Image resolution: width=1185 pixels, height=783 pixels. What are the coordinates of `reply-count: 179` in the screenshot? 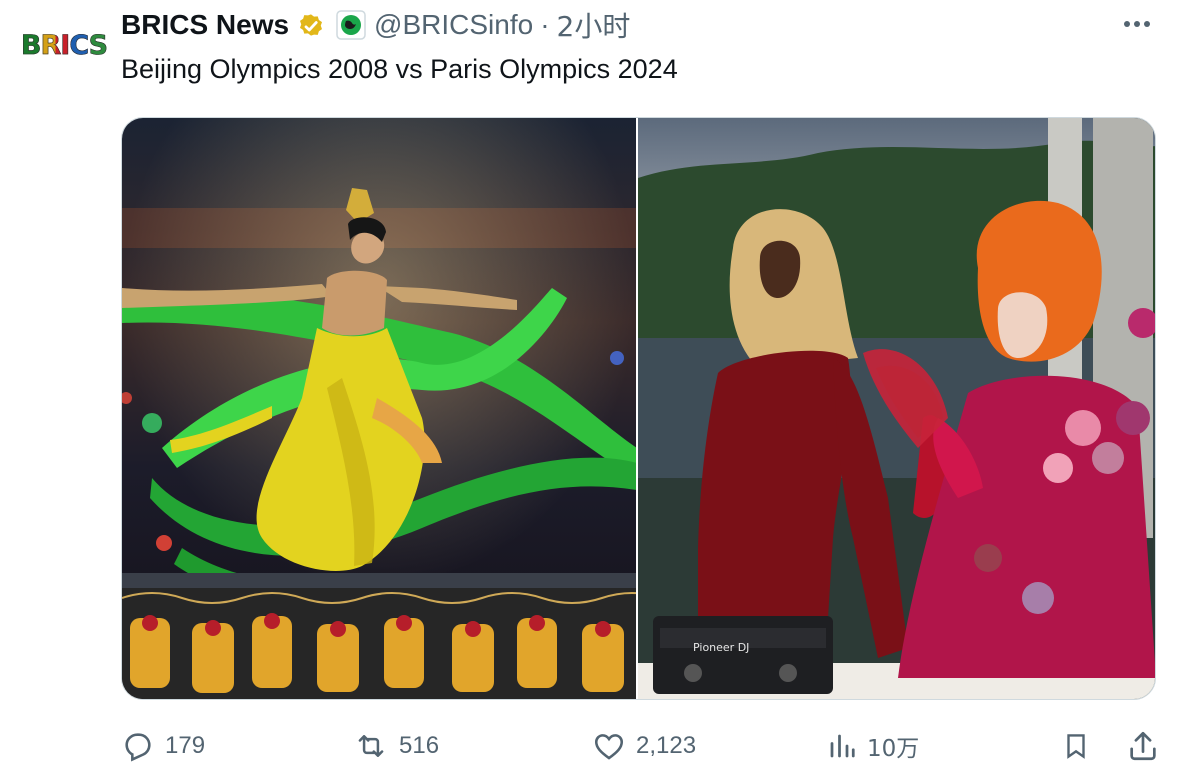 It's located at (185, 745).